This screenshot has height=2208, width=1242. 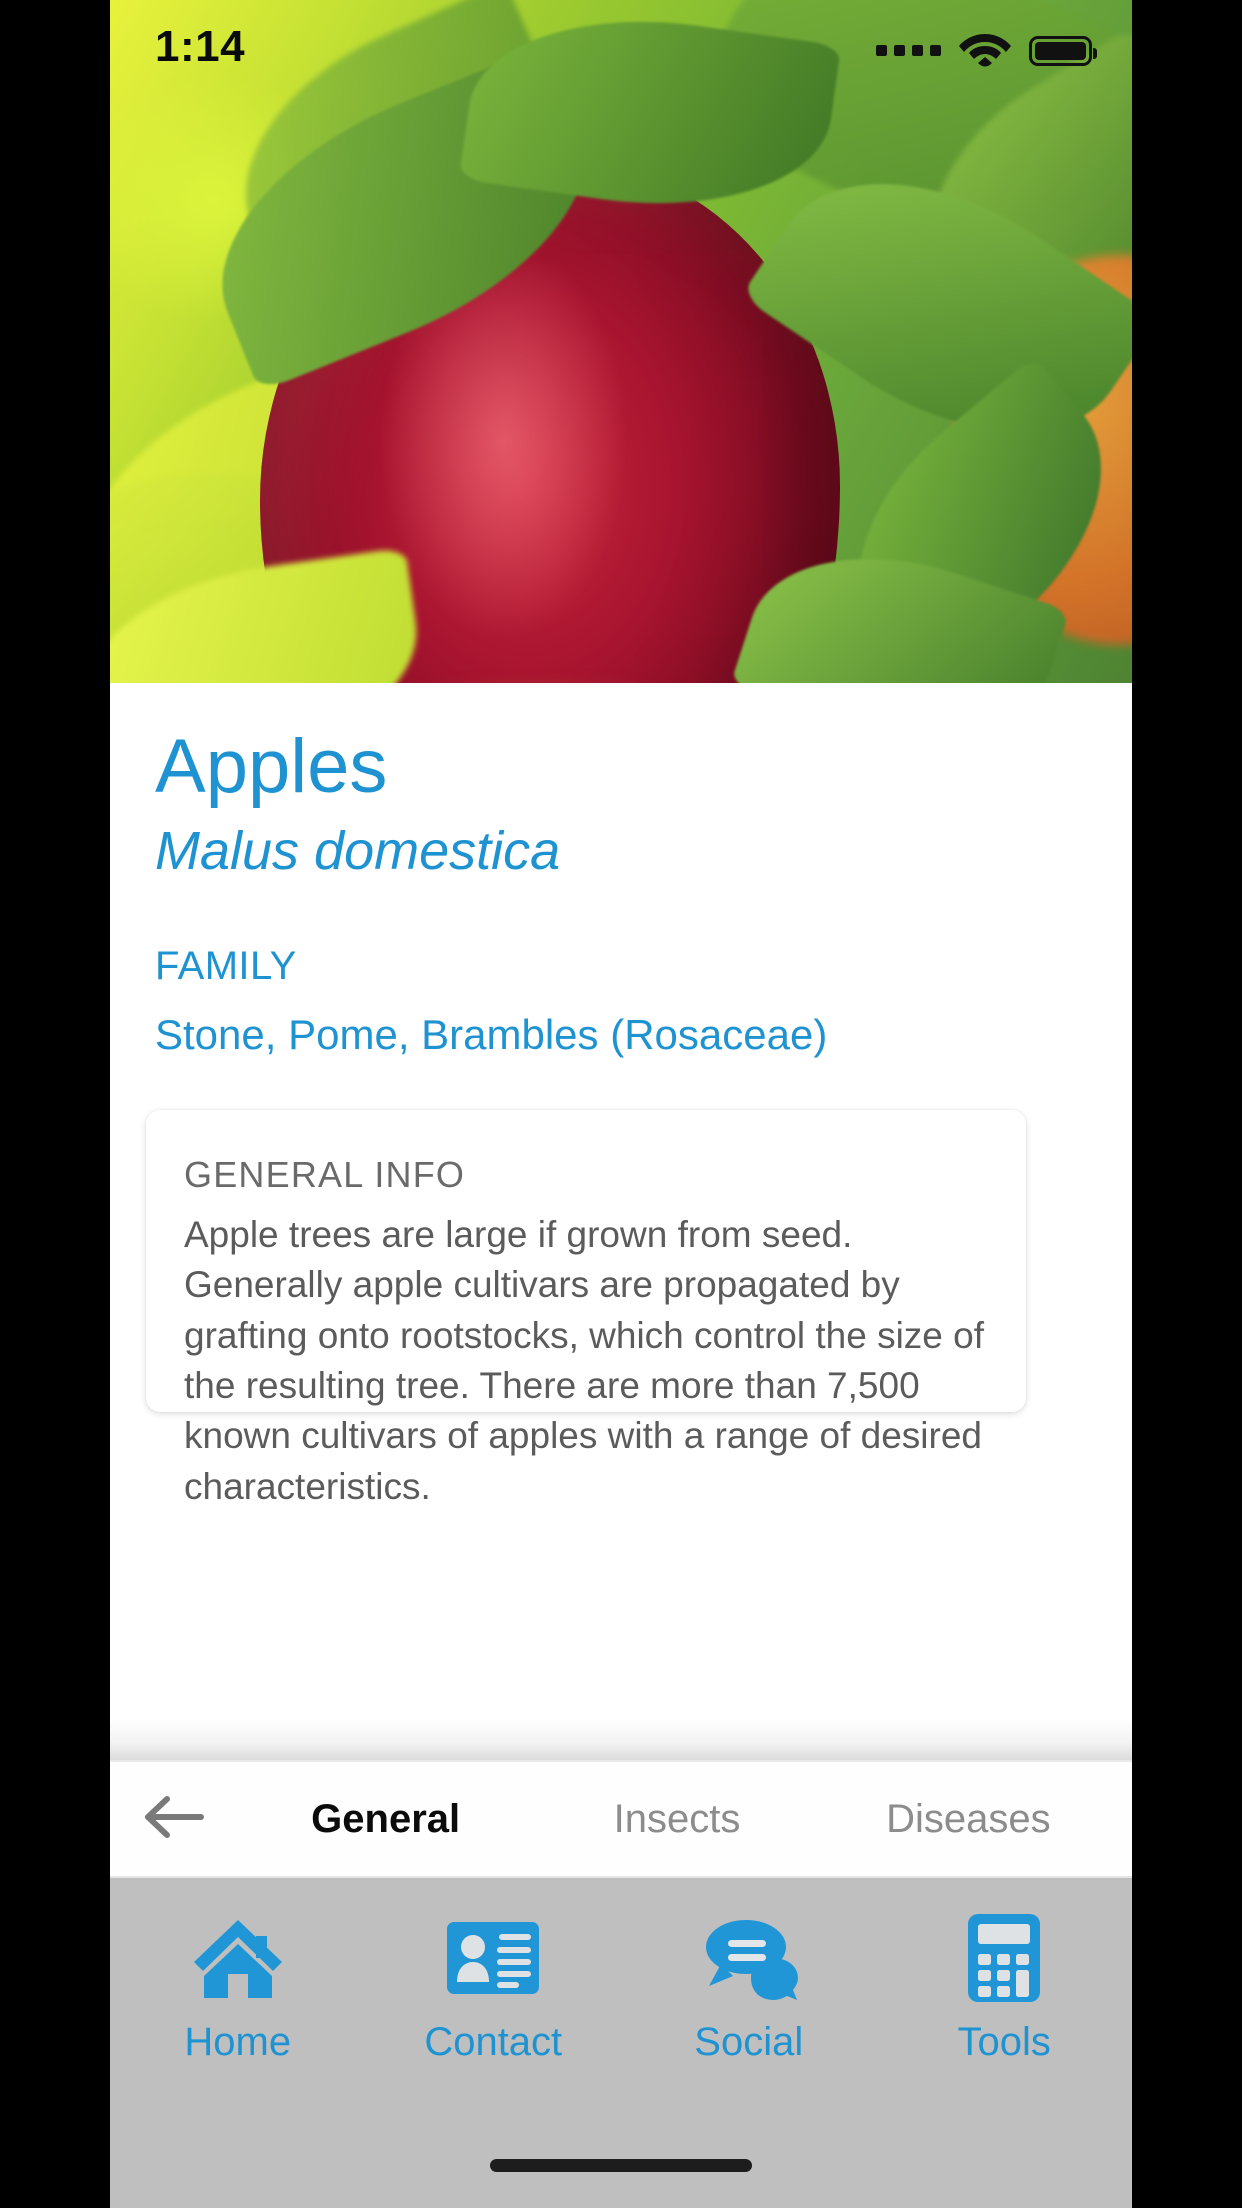 What do you see at coordinates (271, 766) in the screenshot?
I see `page-title: Apples` at bounding box center [271, 766].